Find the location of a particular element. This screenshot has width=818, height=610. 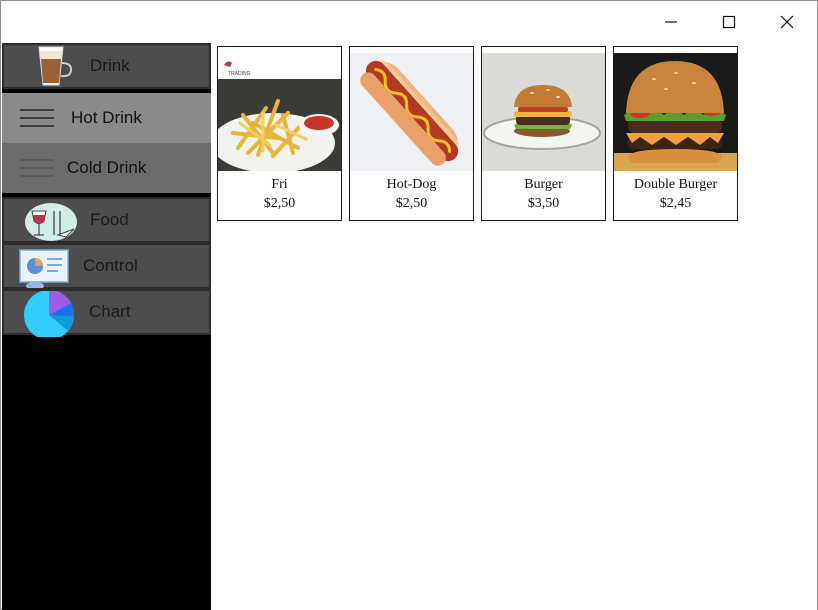

product-price: $3,50 is located at coordinates (543, 203).